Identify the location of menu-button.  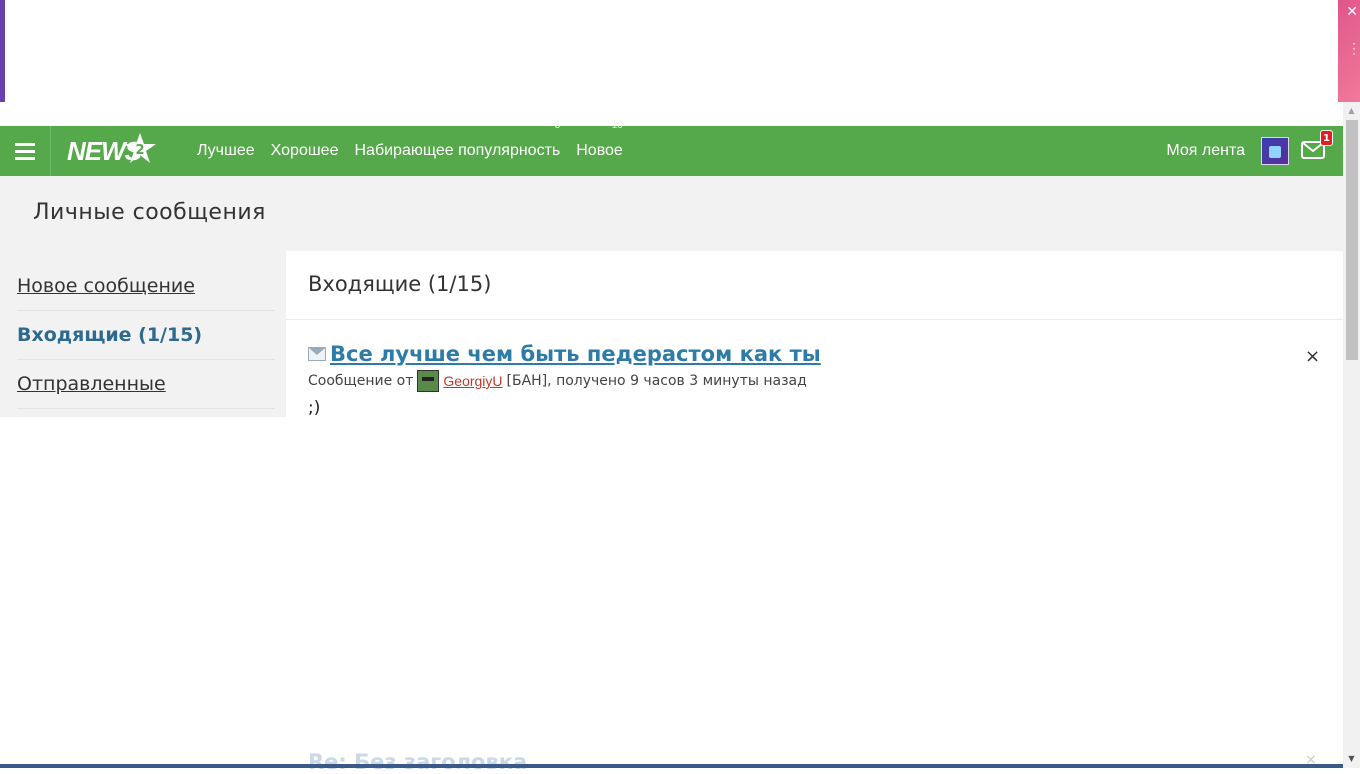
(25, 151).